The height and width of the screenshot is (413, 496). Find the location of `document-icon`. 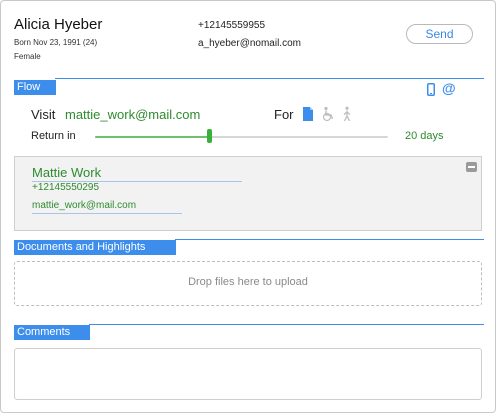

document-icon is located at coordinates (308, 114).